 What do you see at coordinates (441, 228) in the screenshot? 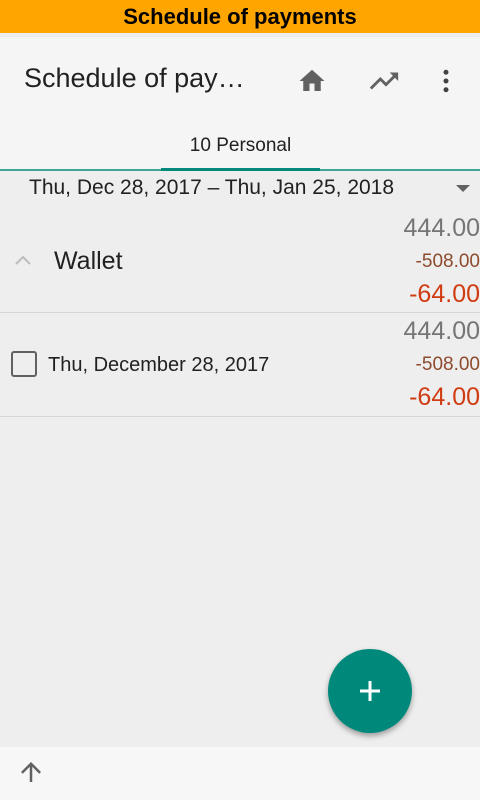
I see `wallet-total: 444.00` at bounding box center [441, 228].